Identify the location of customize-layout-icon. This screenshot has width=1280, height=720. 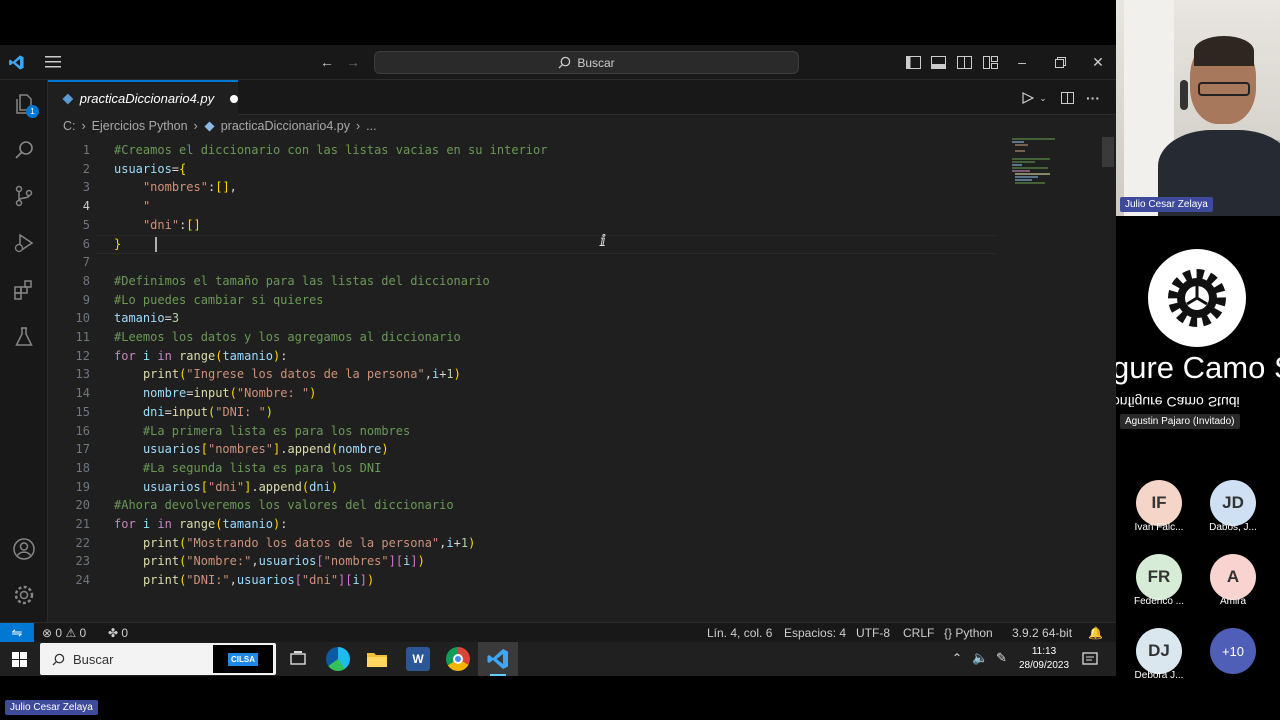
(990, 62).